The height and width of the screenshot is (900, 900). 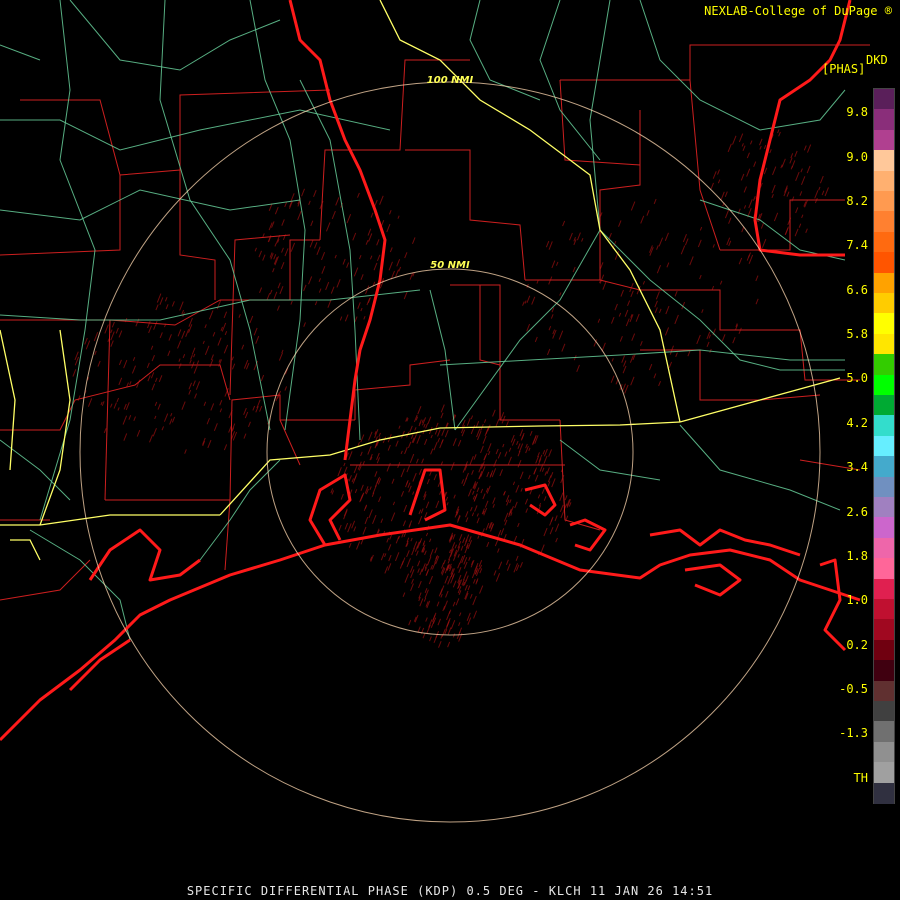 I want to click on legend-label: 8.2, so click(x=857, y=201).